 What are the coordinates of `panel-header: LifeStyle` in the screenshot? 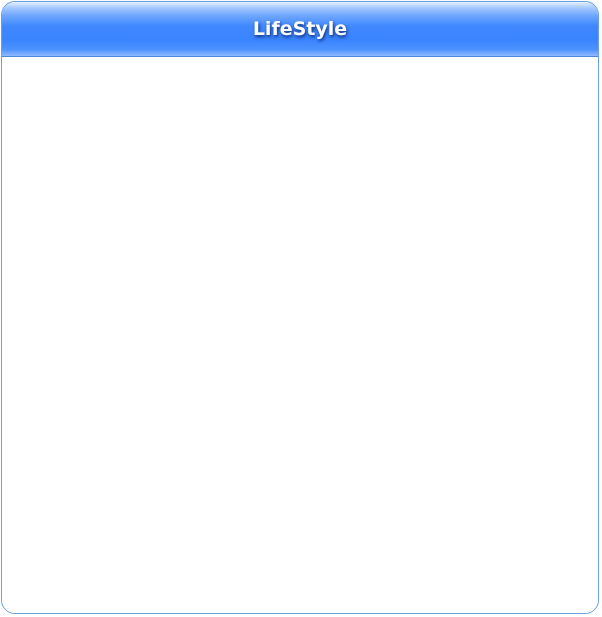 It's located at (300, 29).